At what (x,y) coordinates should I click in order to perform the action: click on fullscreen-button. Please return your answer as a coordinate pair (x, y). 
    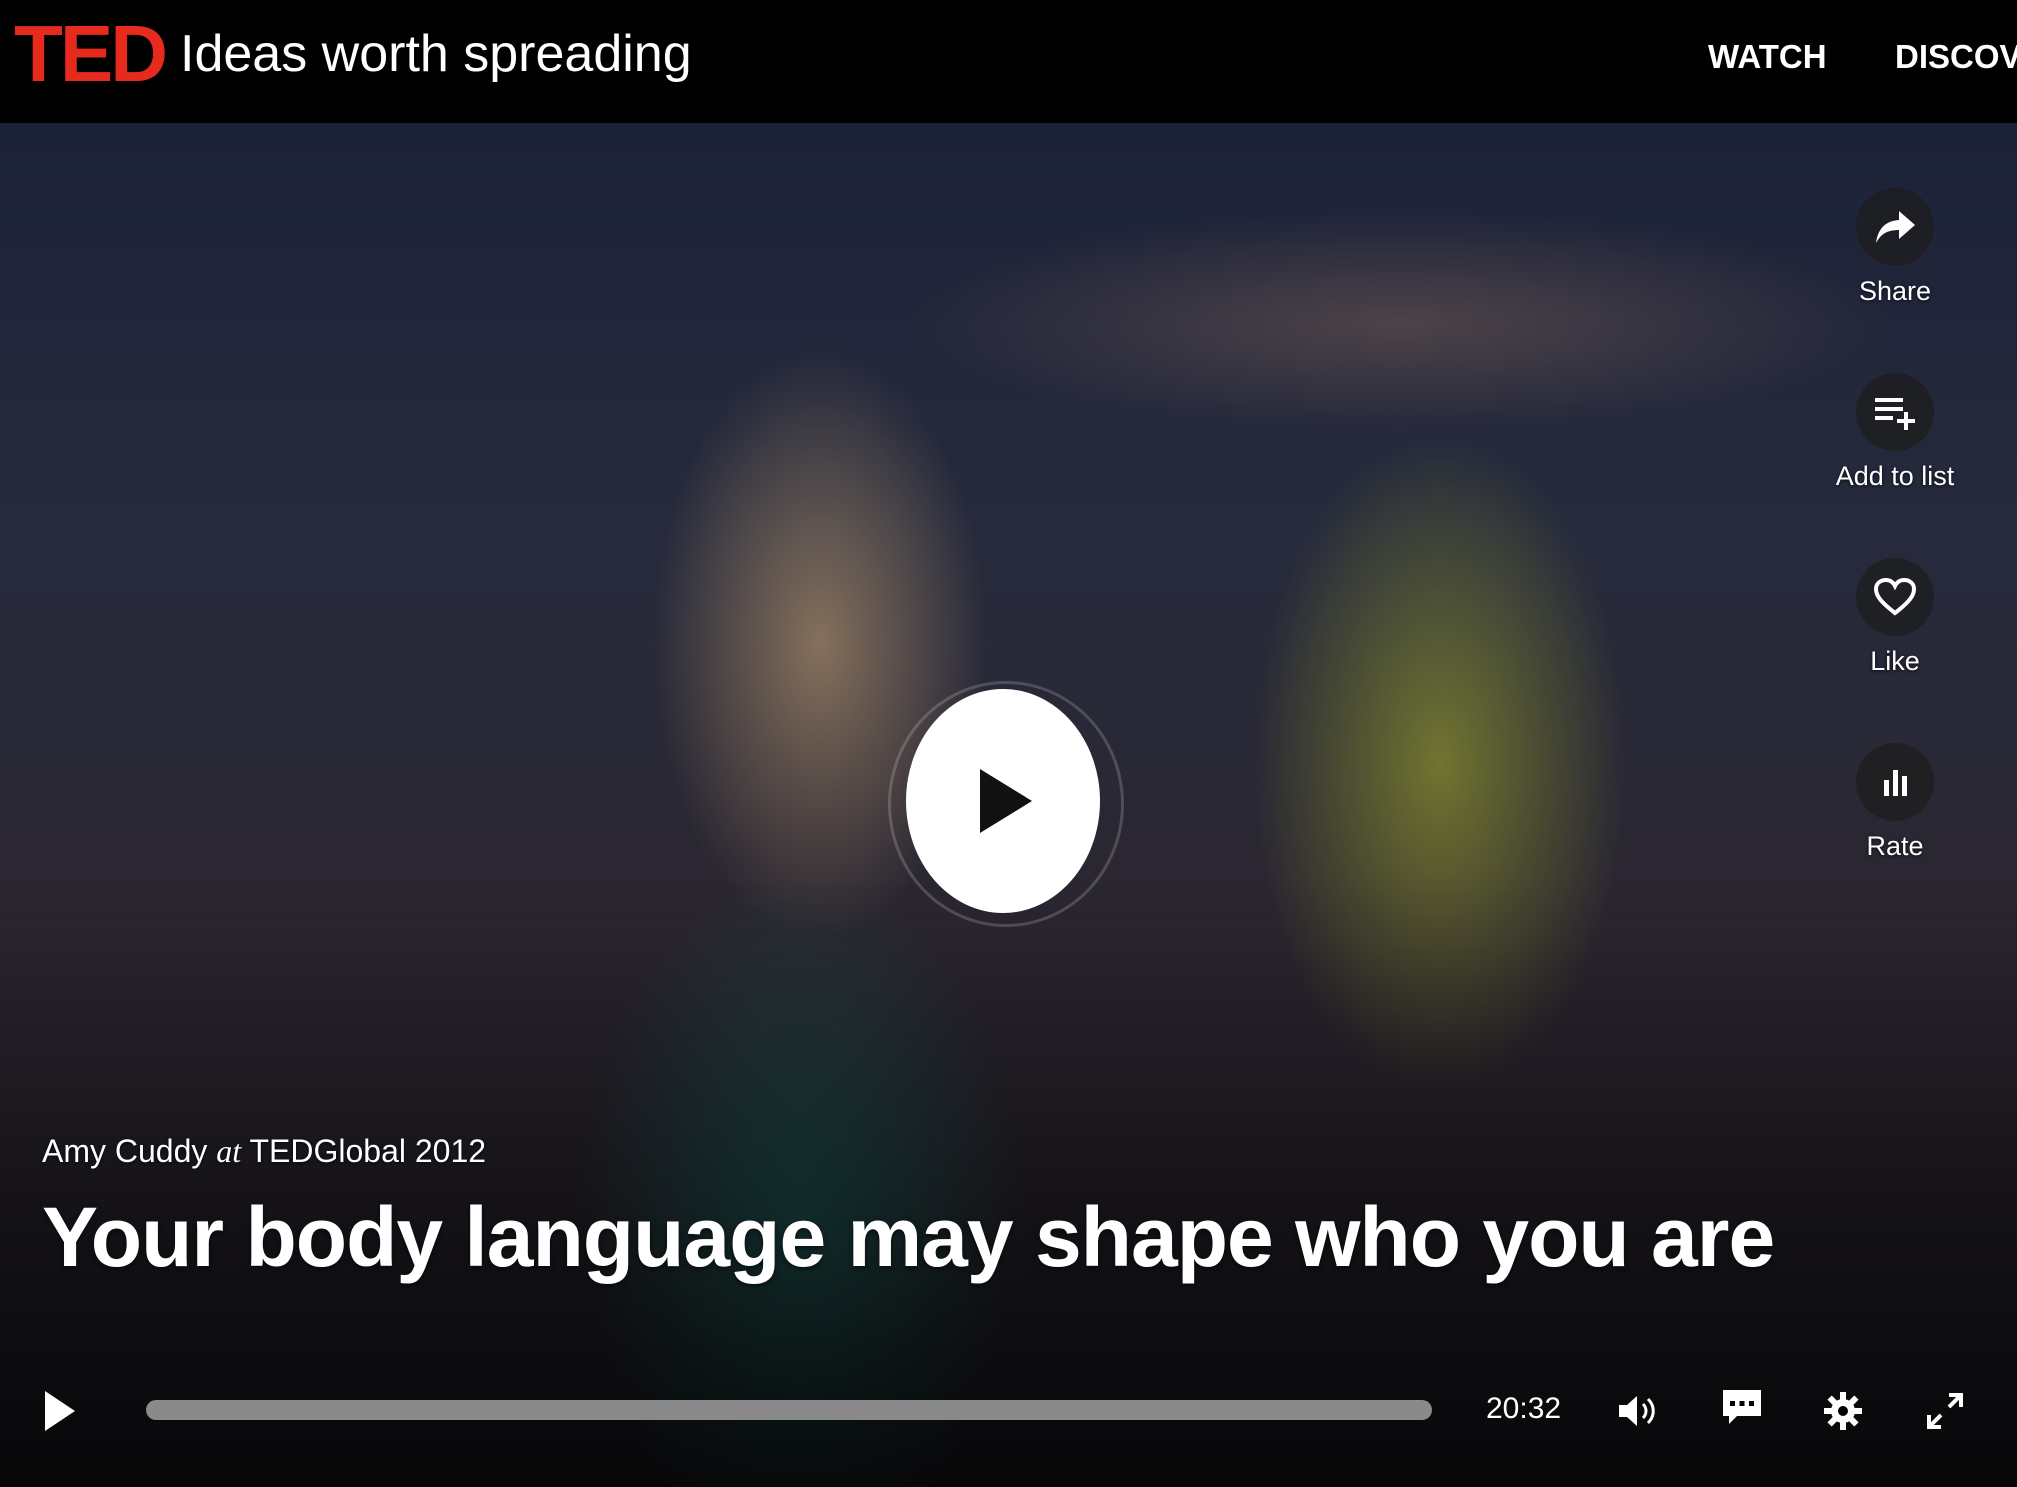
    Looking at the image, I should click on (1945, 1411).